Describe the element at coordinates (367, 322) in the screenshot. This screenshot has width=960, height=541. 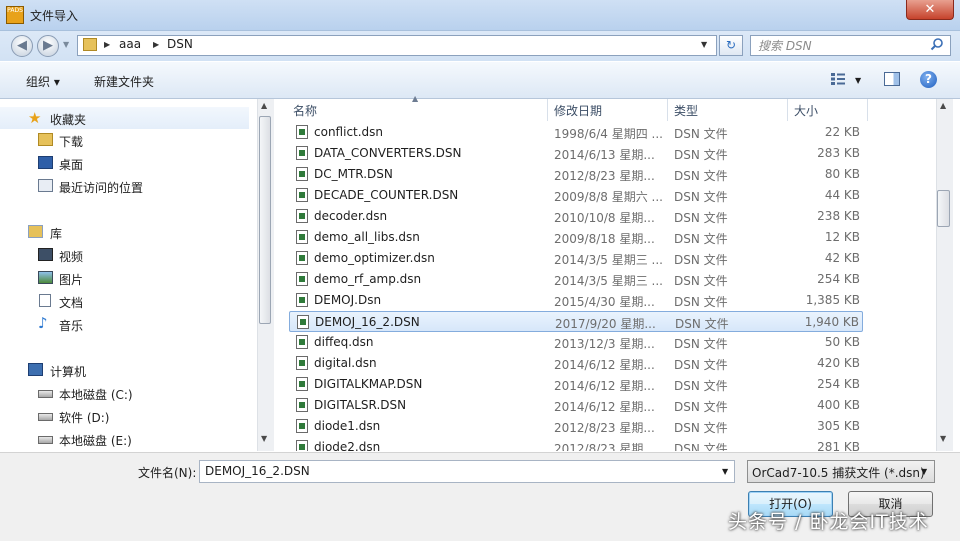
I see `file-name: DEMOJ_16_2.DSN` at that location.